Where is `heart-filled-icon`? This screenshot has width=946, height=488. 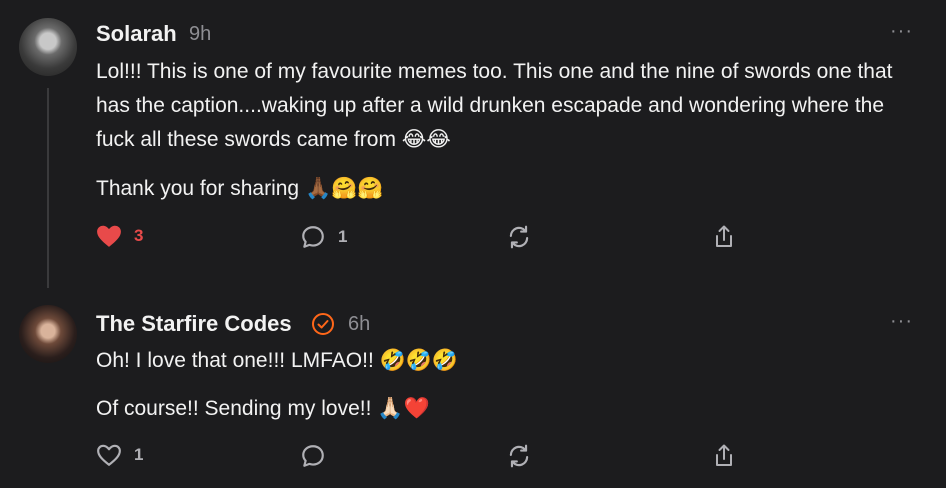 heart-filled-icon is located at coordinates (109, 236).